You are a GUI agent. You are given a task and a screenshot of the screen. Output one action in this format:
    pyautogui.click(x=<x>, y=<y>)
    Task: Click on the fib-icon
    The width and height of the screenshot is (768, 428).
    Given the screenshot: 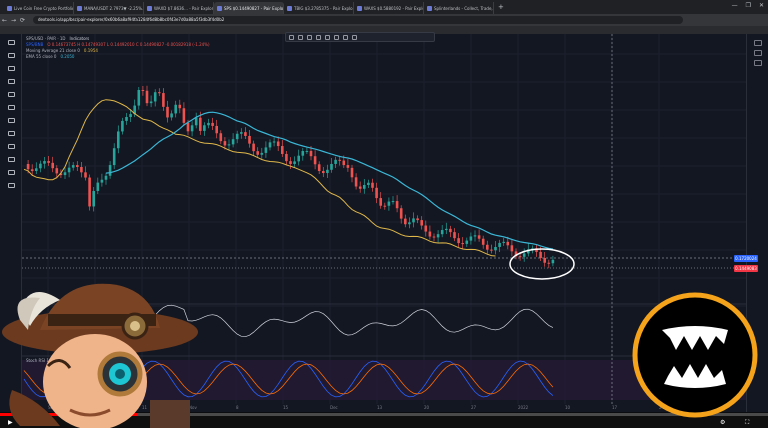 What is the action you would take?
    pyautogui.click(x=11, y=68)
    